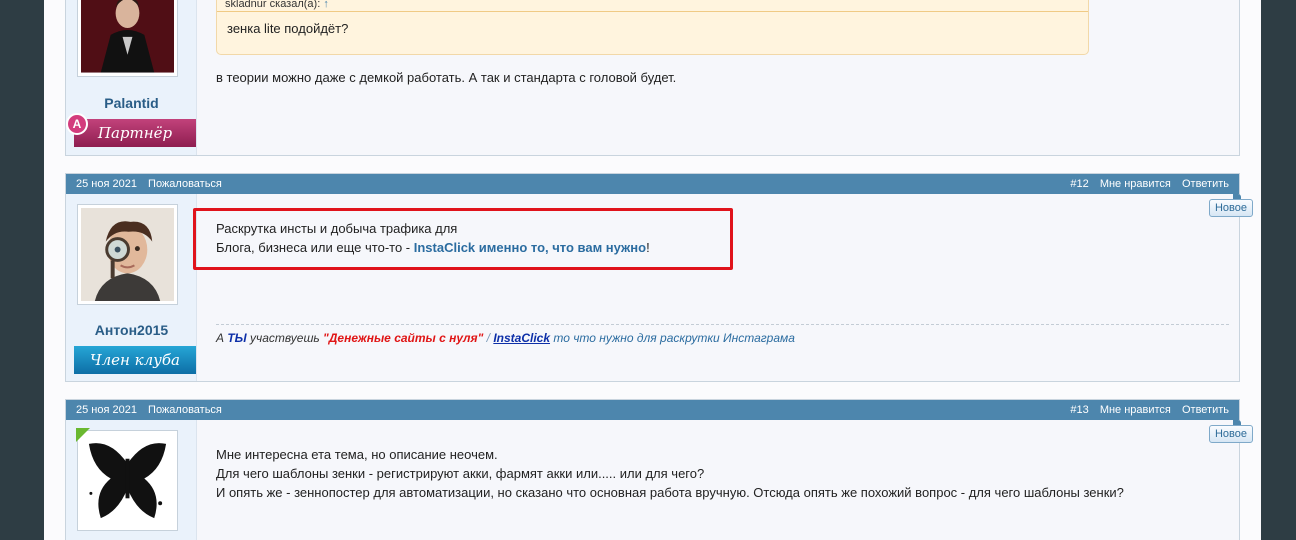 Image resolution: width=1296 pixels, height=540 pixels. I want to click on user-info: Palantid A Партнёр, so click(131, 77).